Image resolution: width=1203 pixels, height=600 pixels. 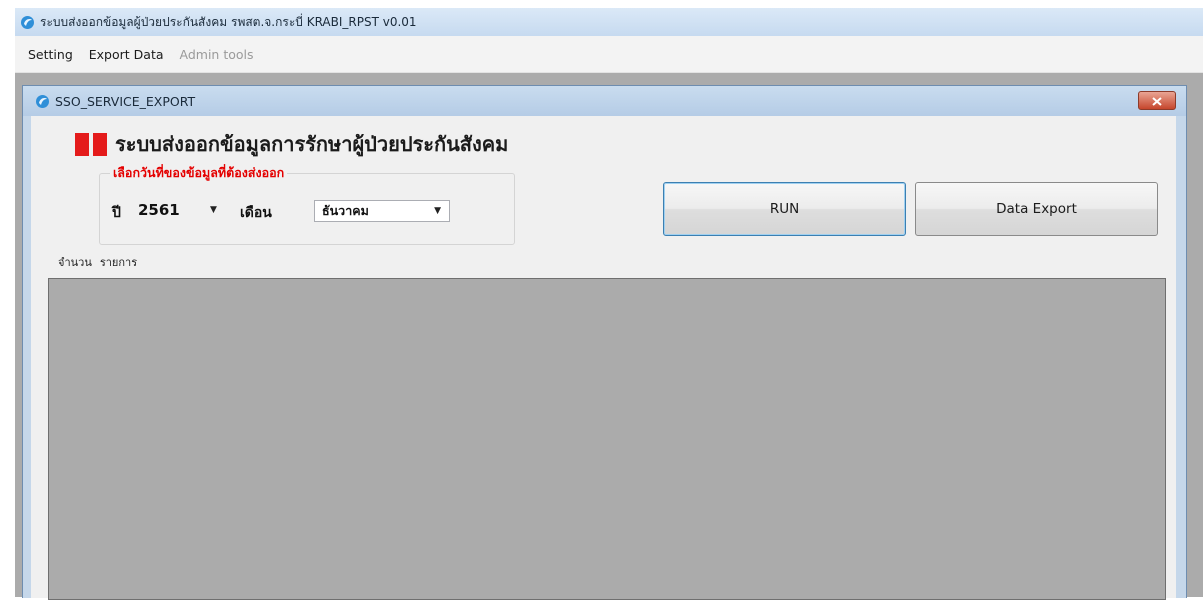 What do you see at coordinates (126, 54) in the screenshot?
I see `menu-export-data: Export Data` at bounding box center [126, 54].